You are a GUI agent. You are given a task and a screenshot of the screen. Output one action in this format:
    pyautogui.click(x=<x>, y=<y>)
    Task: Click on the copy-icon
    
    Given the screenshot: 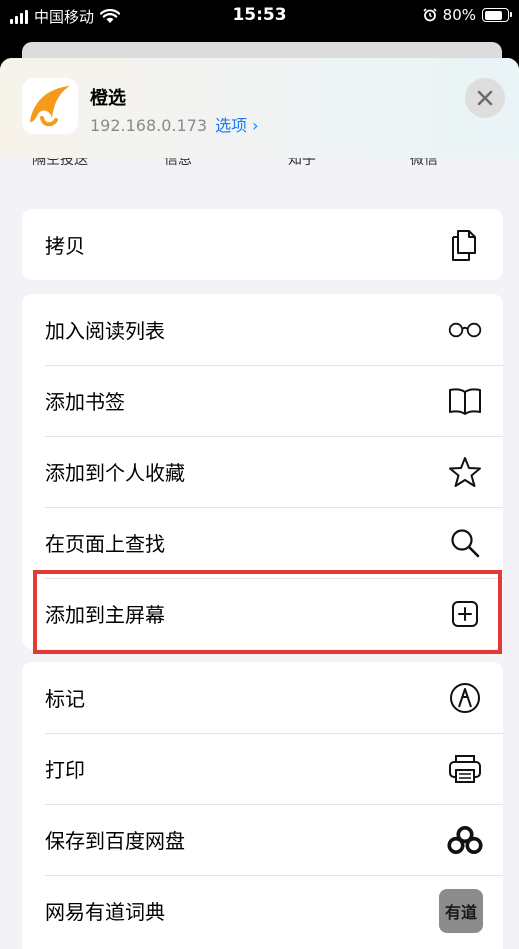 What is the action you would take?
    pyautogui.click(x=465, y=245)
    